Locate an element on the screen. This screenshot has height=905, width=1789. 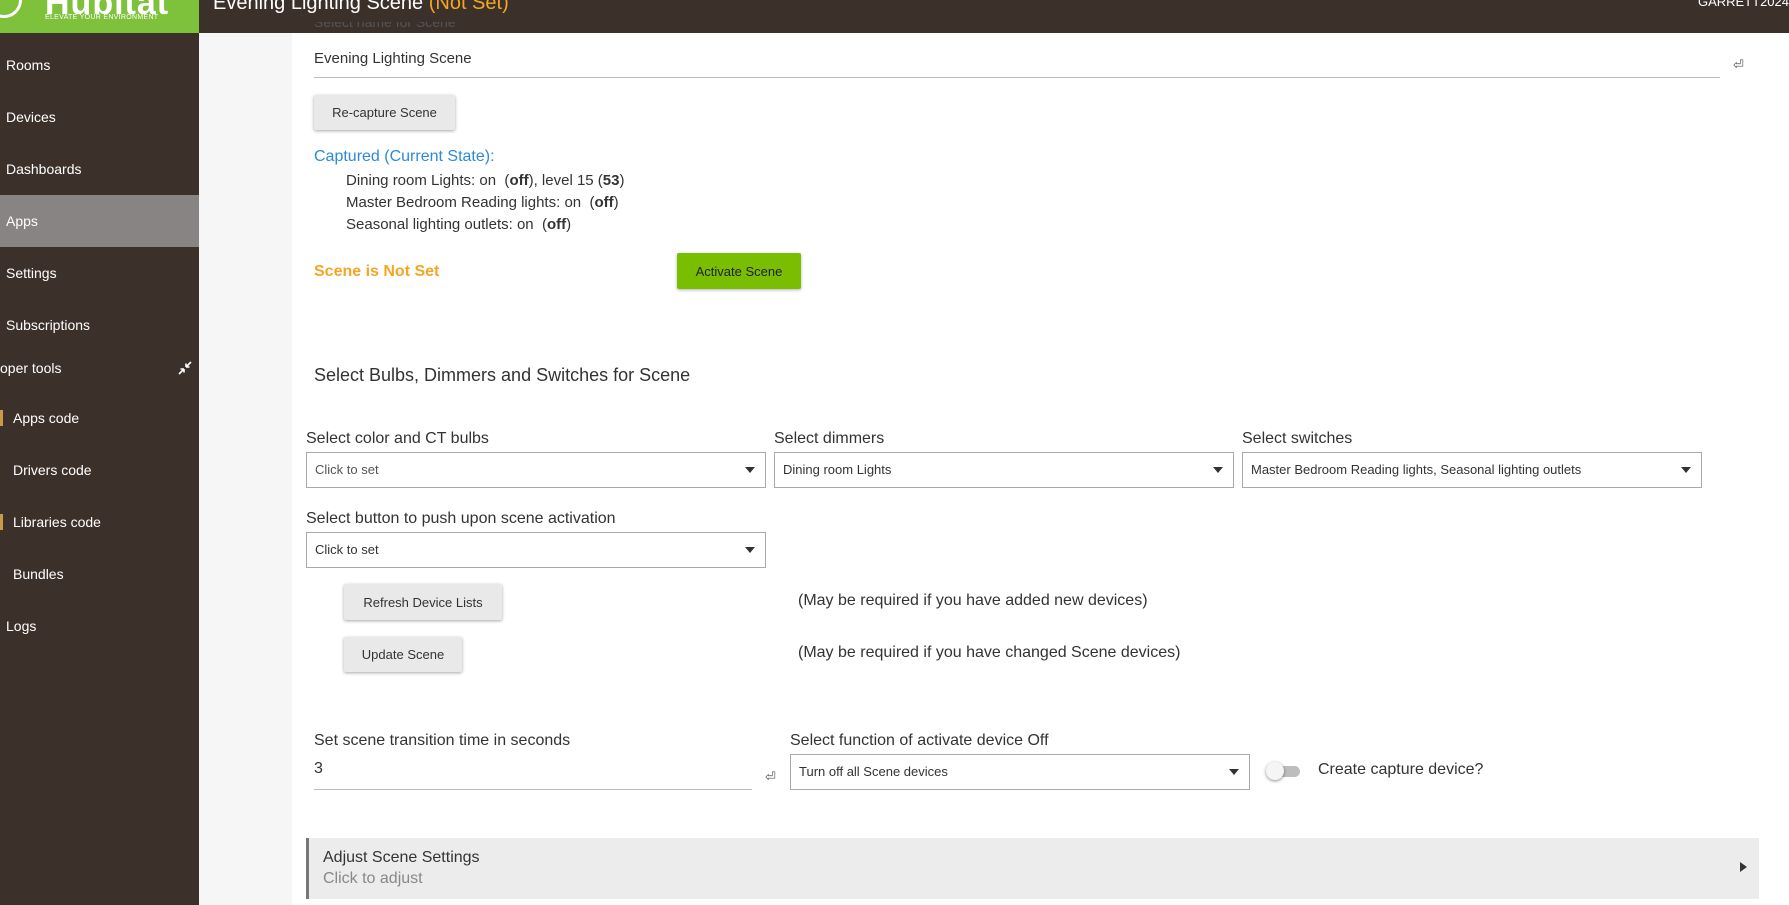
page-title-text: Evening Lighting Scene is located at coordinates (318, 7).